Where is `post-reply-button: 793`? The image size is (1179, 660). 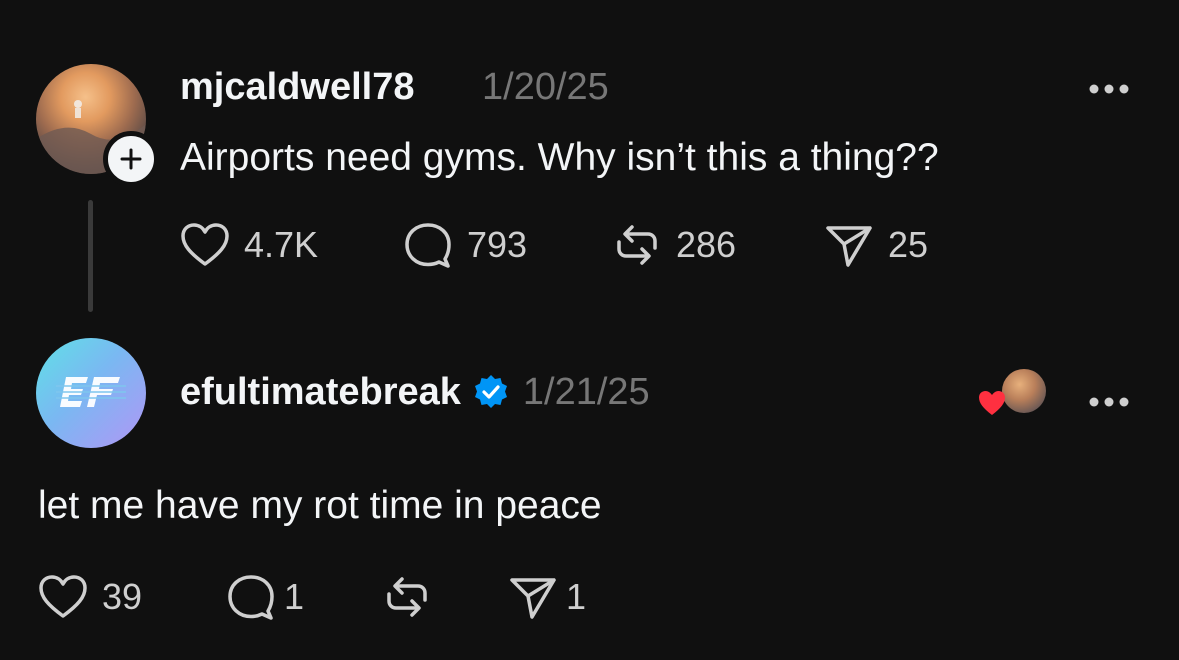
post-reply-button: 793 is located at coordinates (465, 245).